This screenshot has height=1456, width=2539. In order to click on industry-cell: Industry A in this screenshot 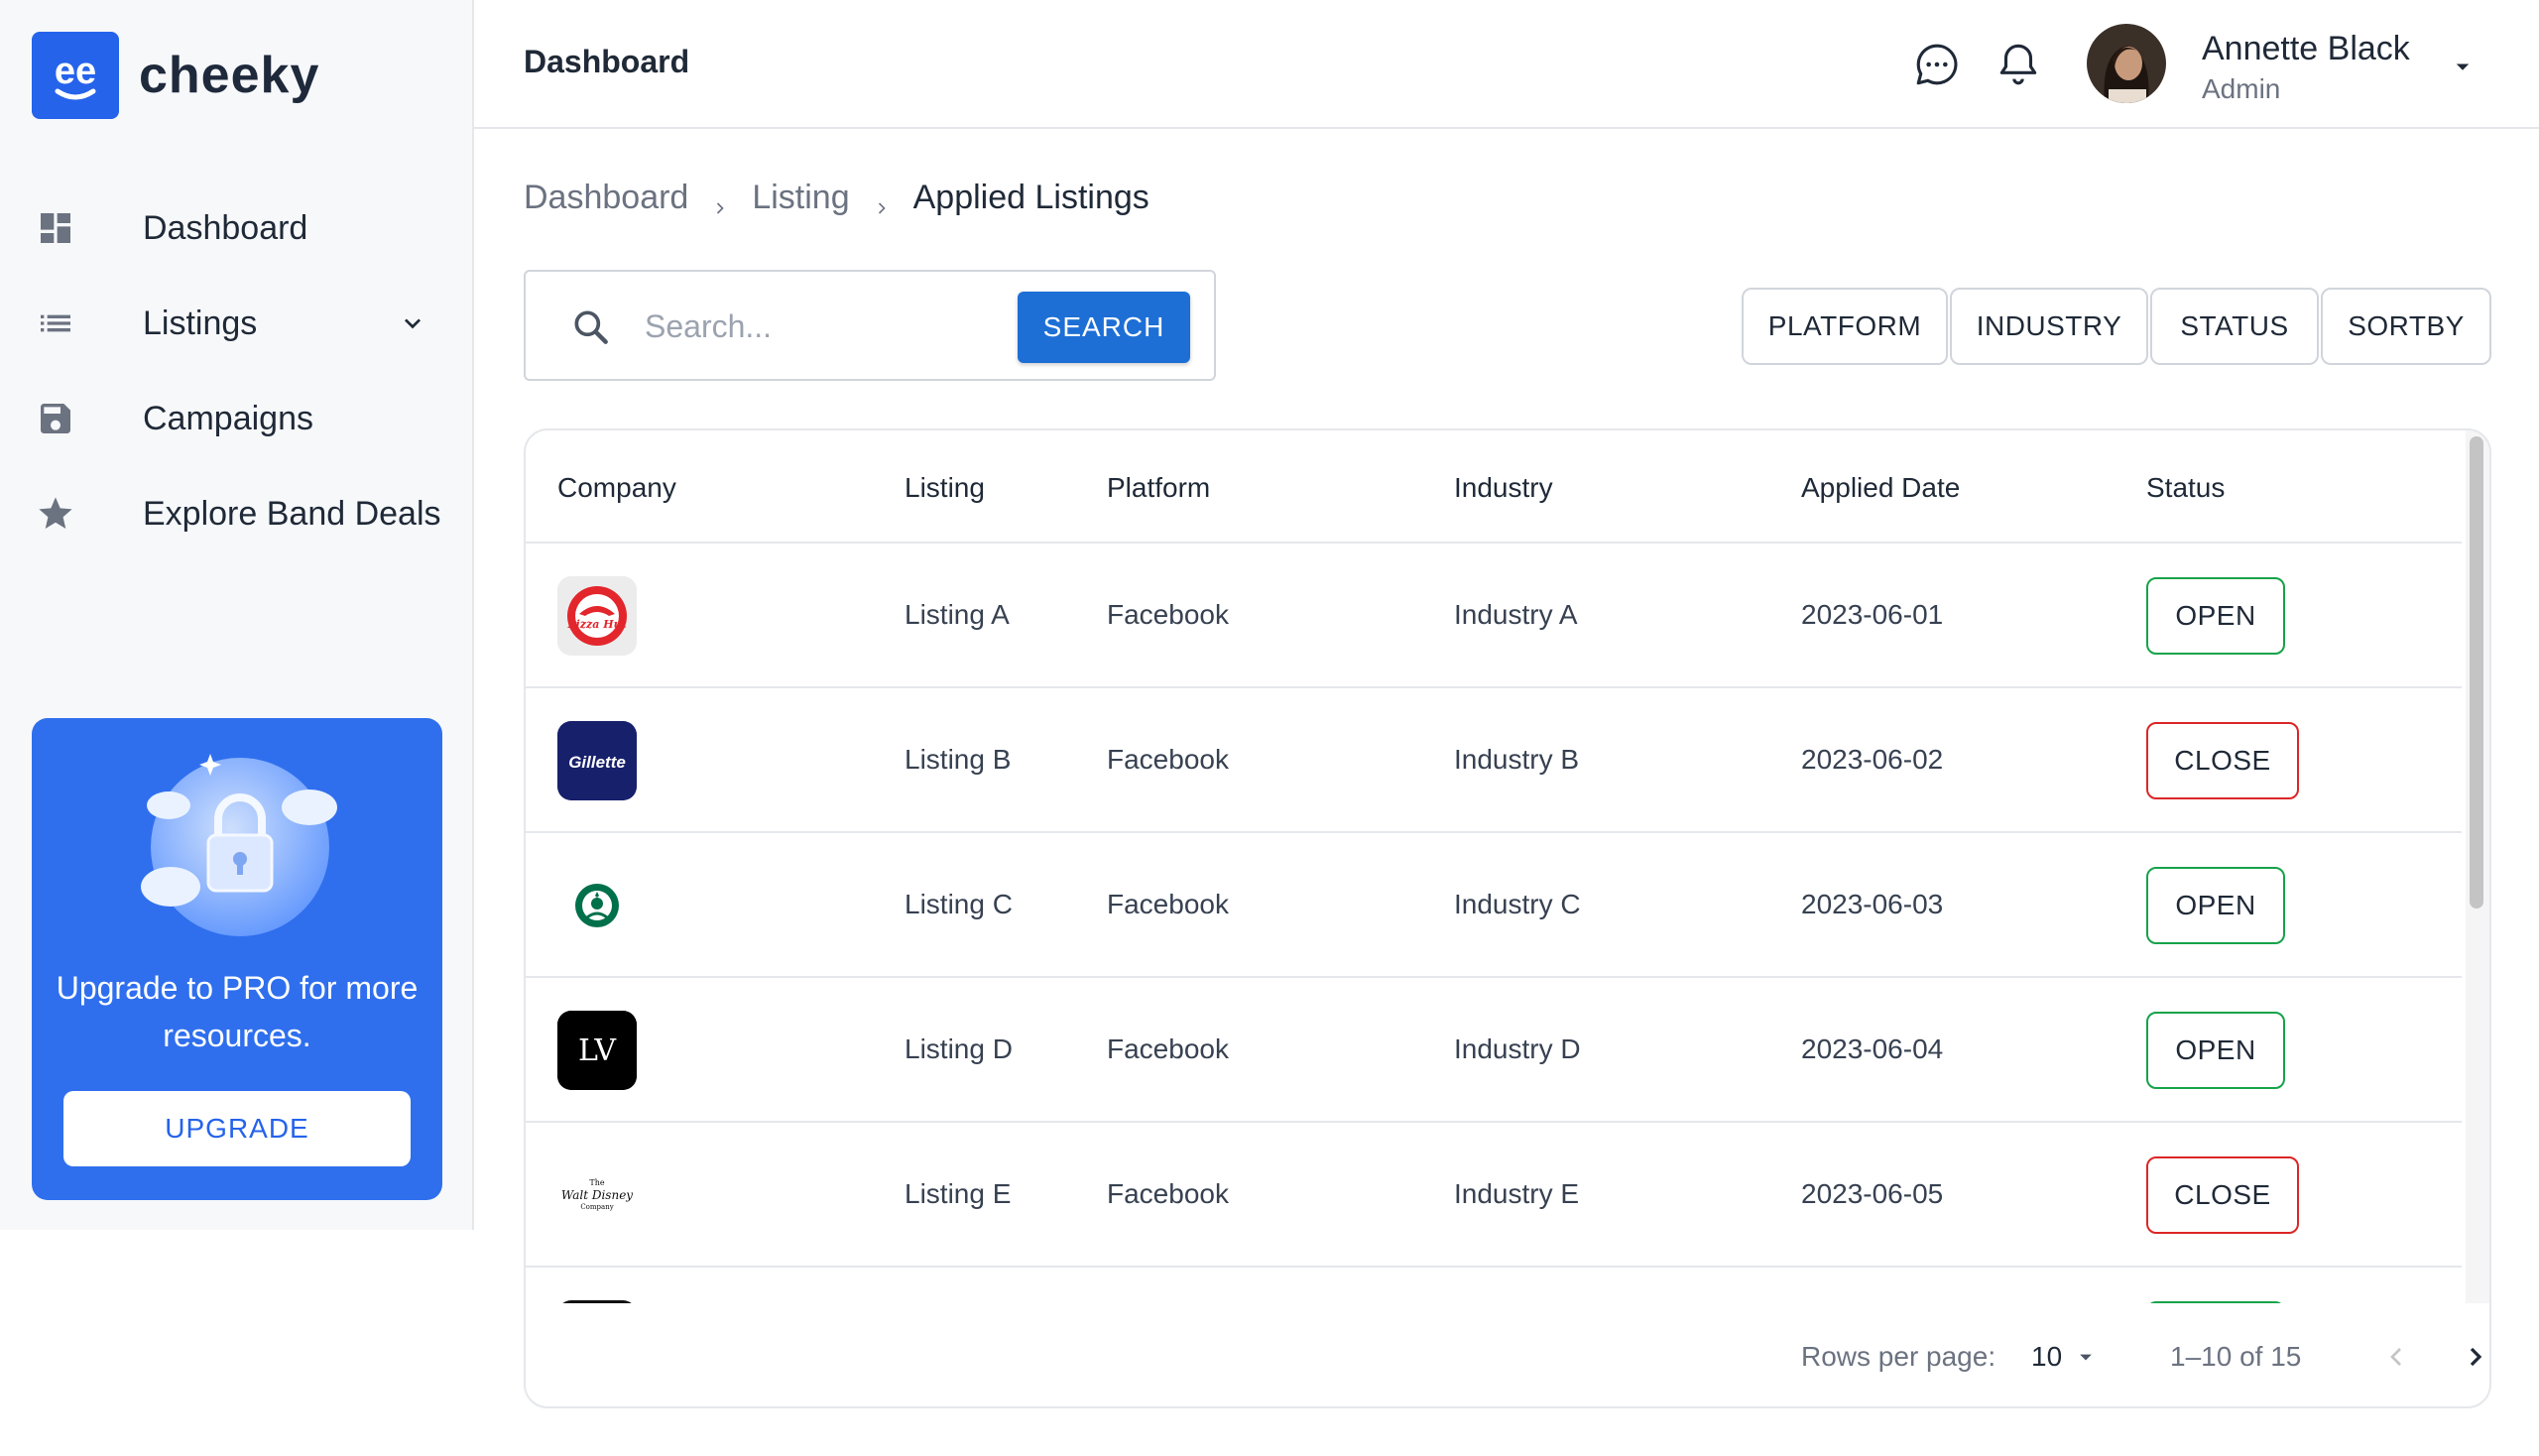, I will do `click(1516, 614)`.